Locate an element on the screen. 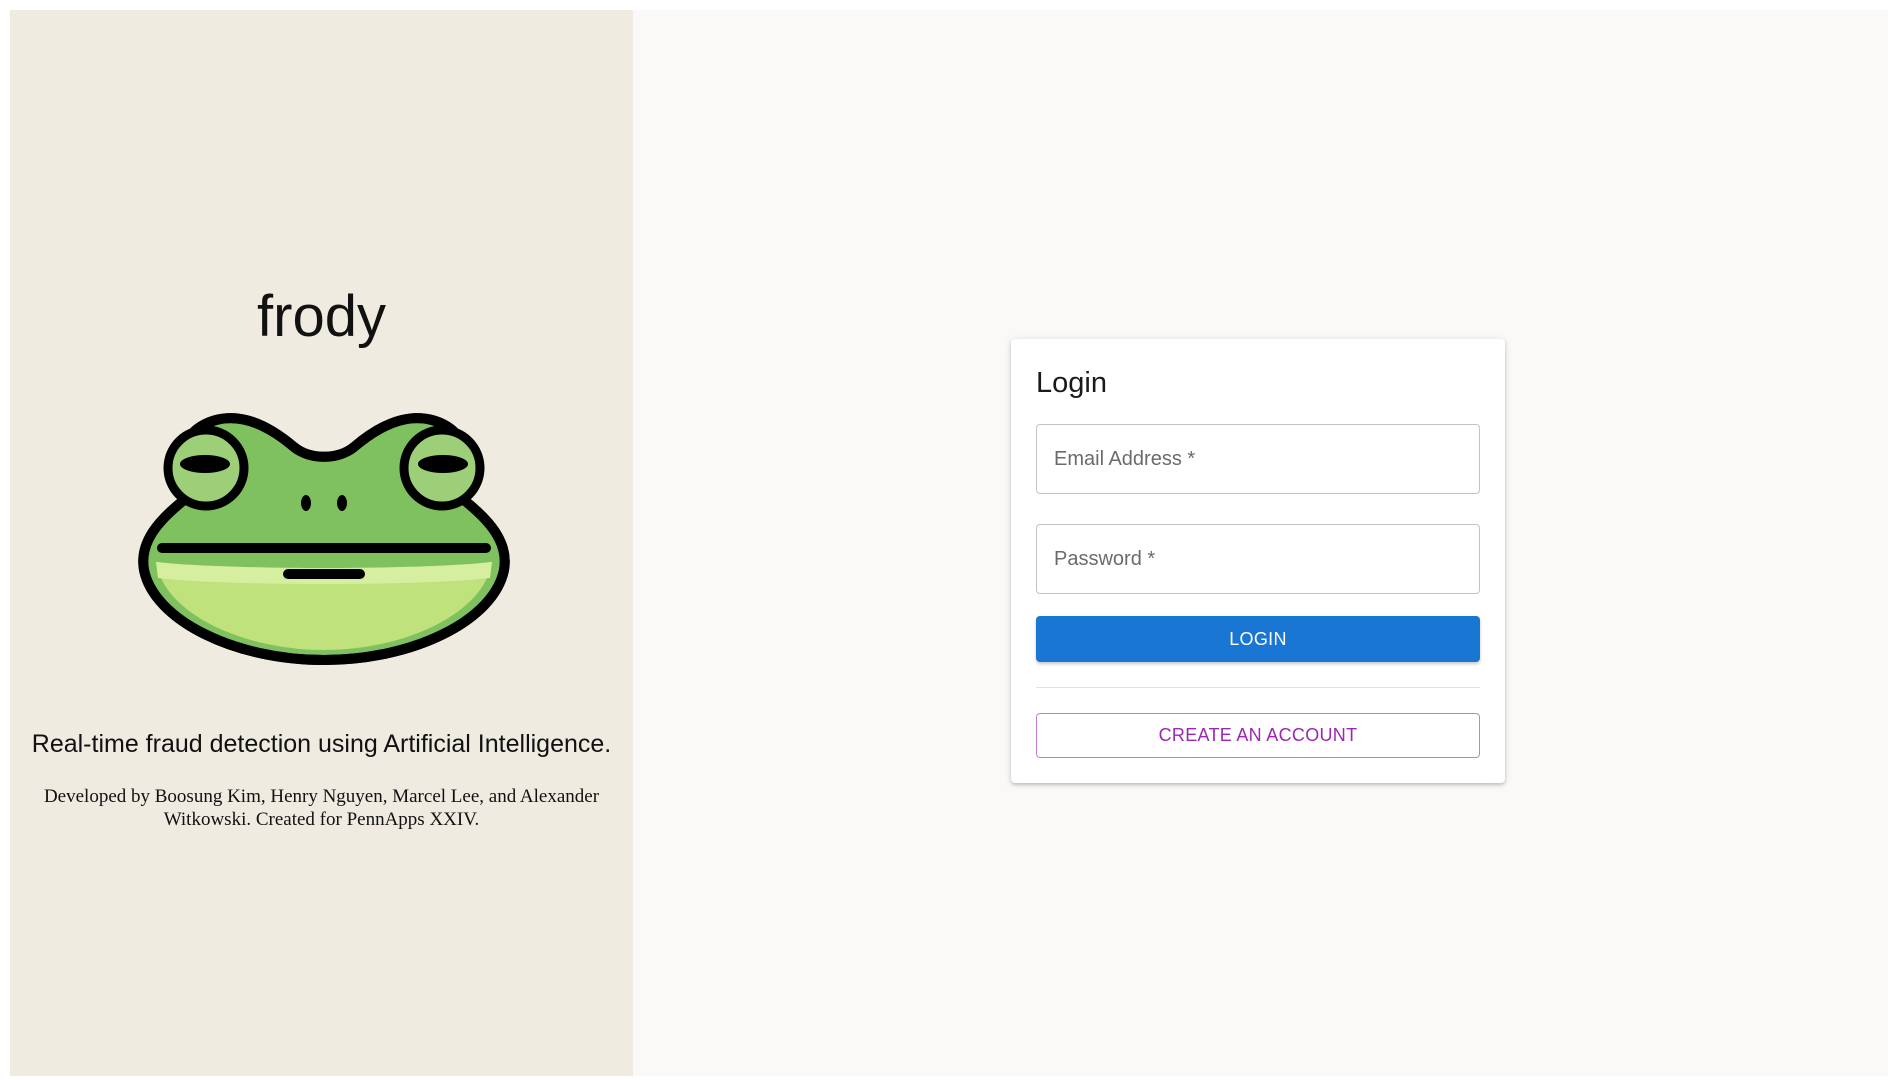  password-input is located at coordinates (1258, 559).